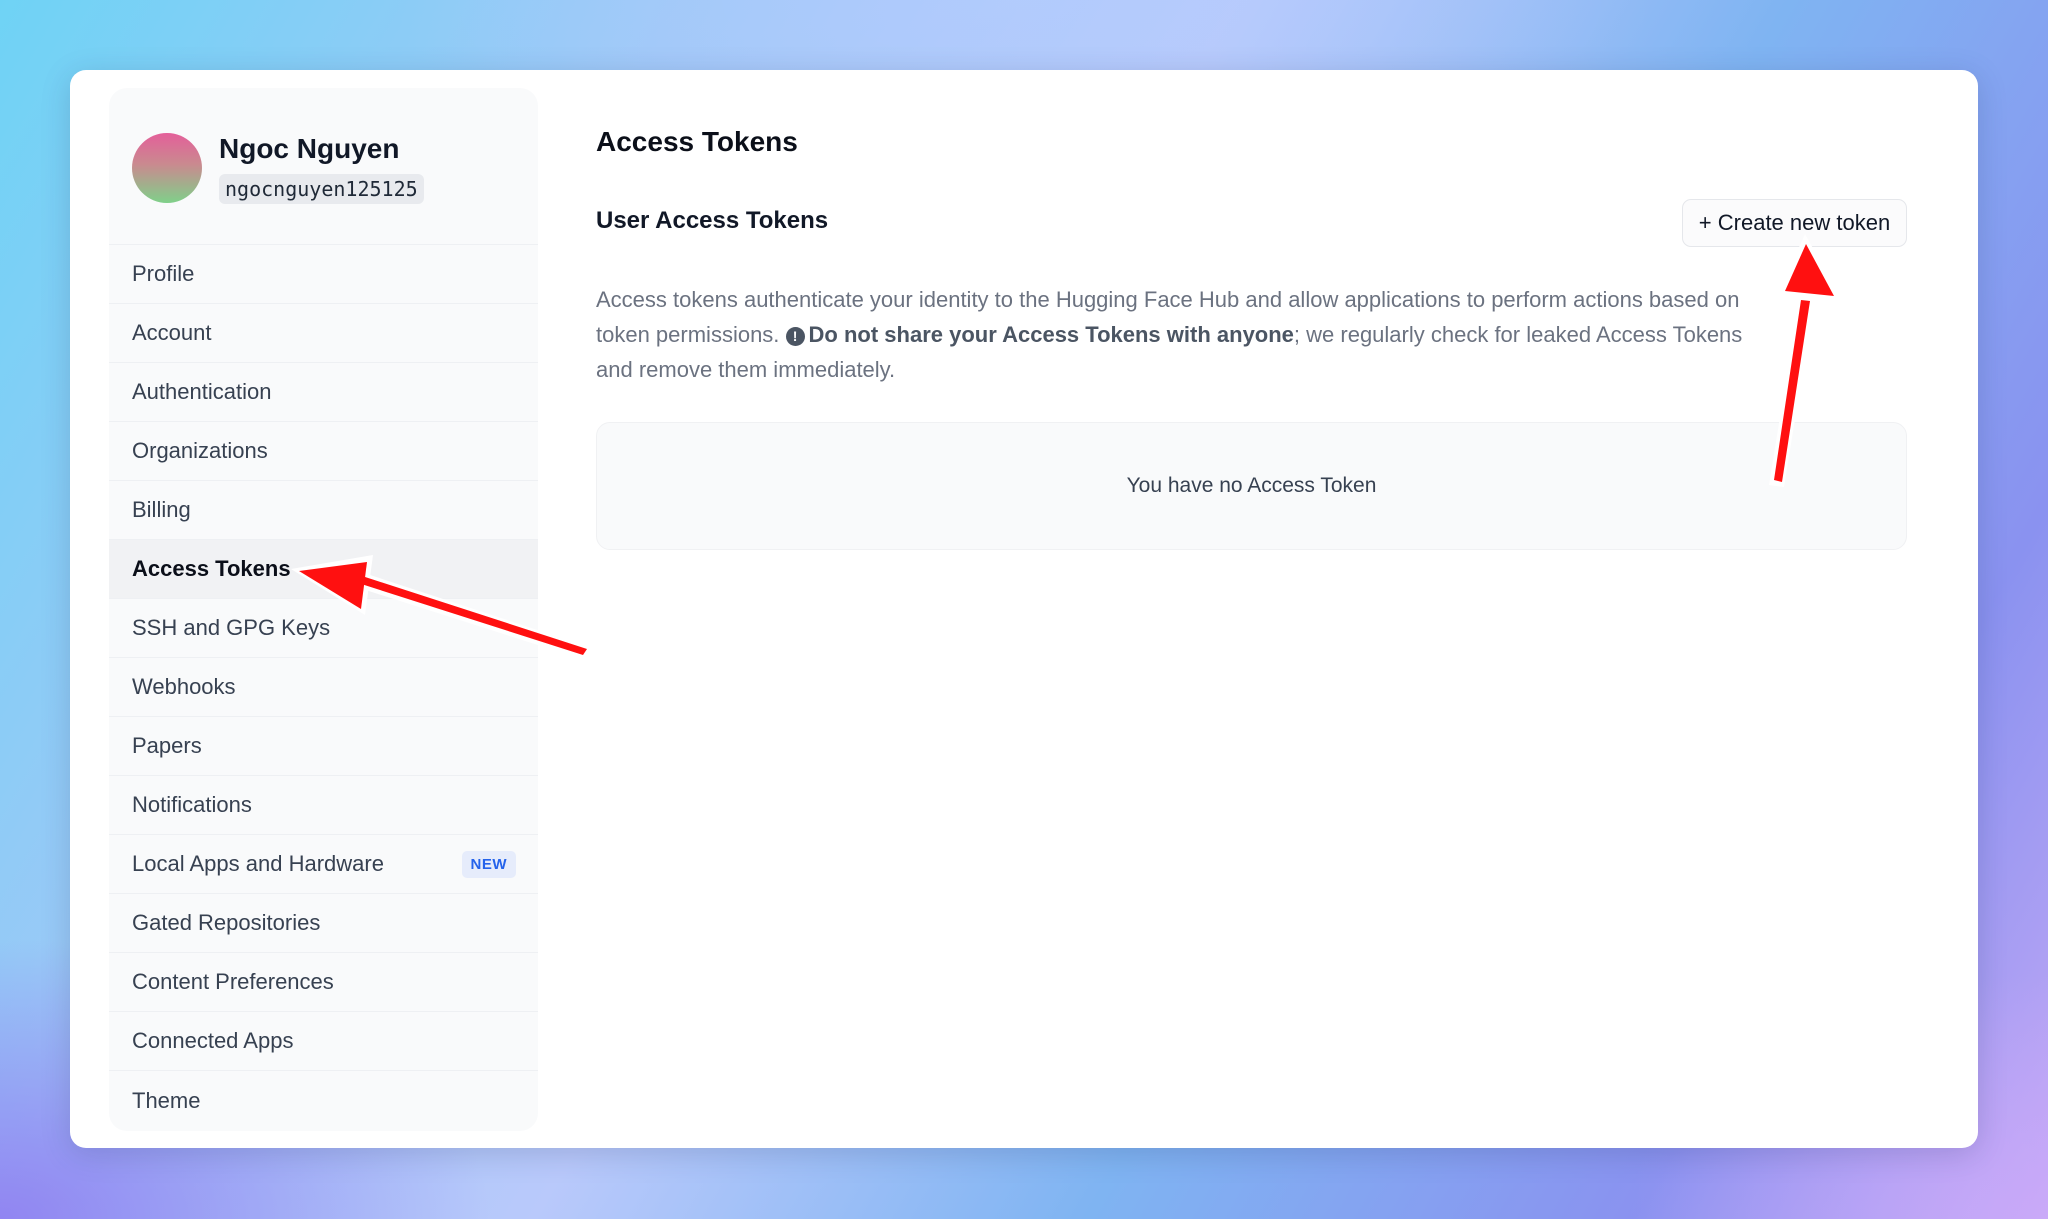  What do you see at coordinates (323, 333) in the screenshot?
I see `sidebar-item-account: Account` at bounding box center [323, 333].